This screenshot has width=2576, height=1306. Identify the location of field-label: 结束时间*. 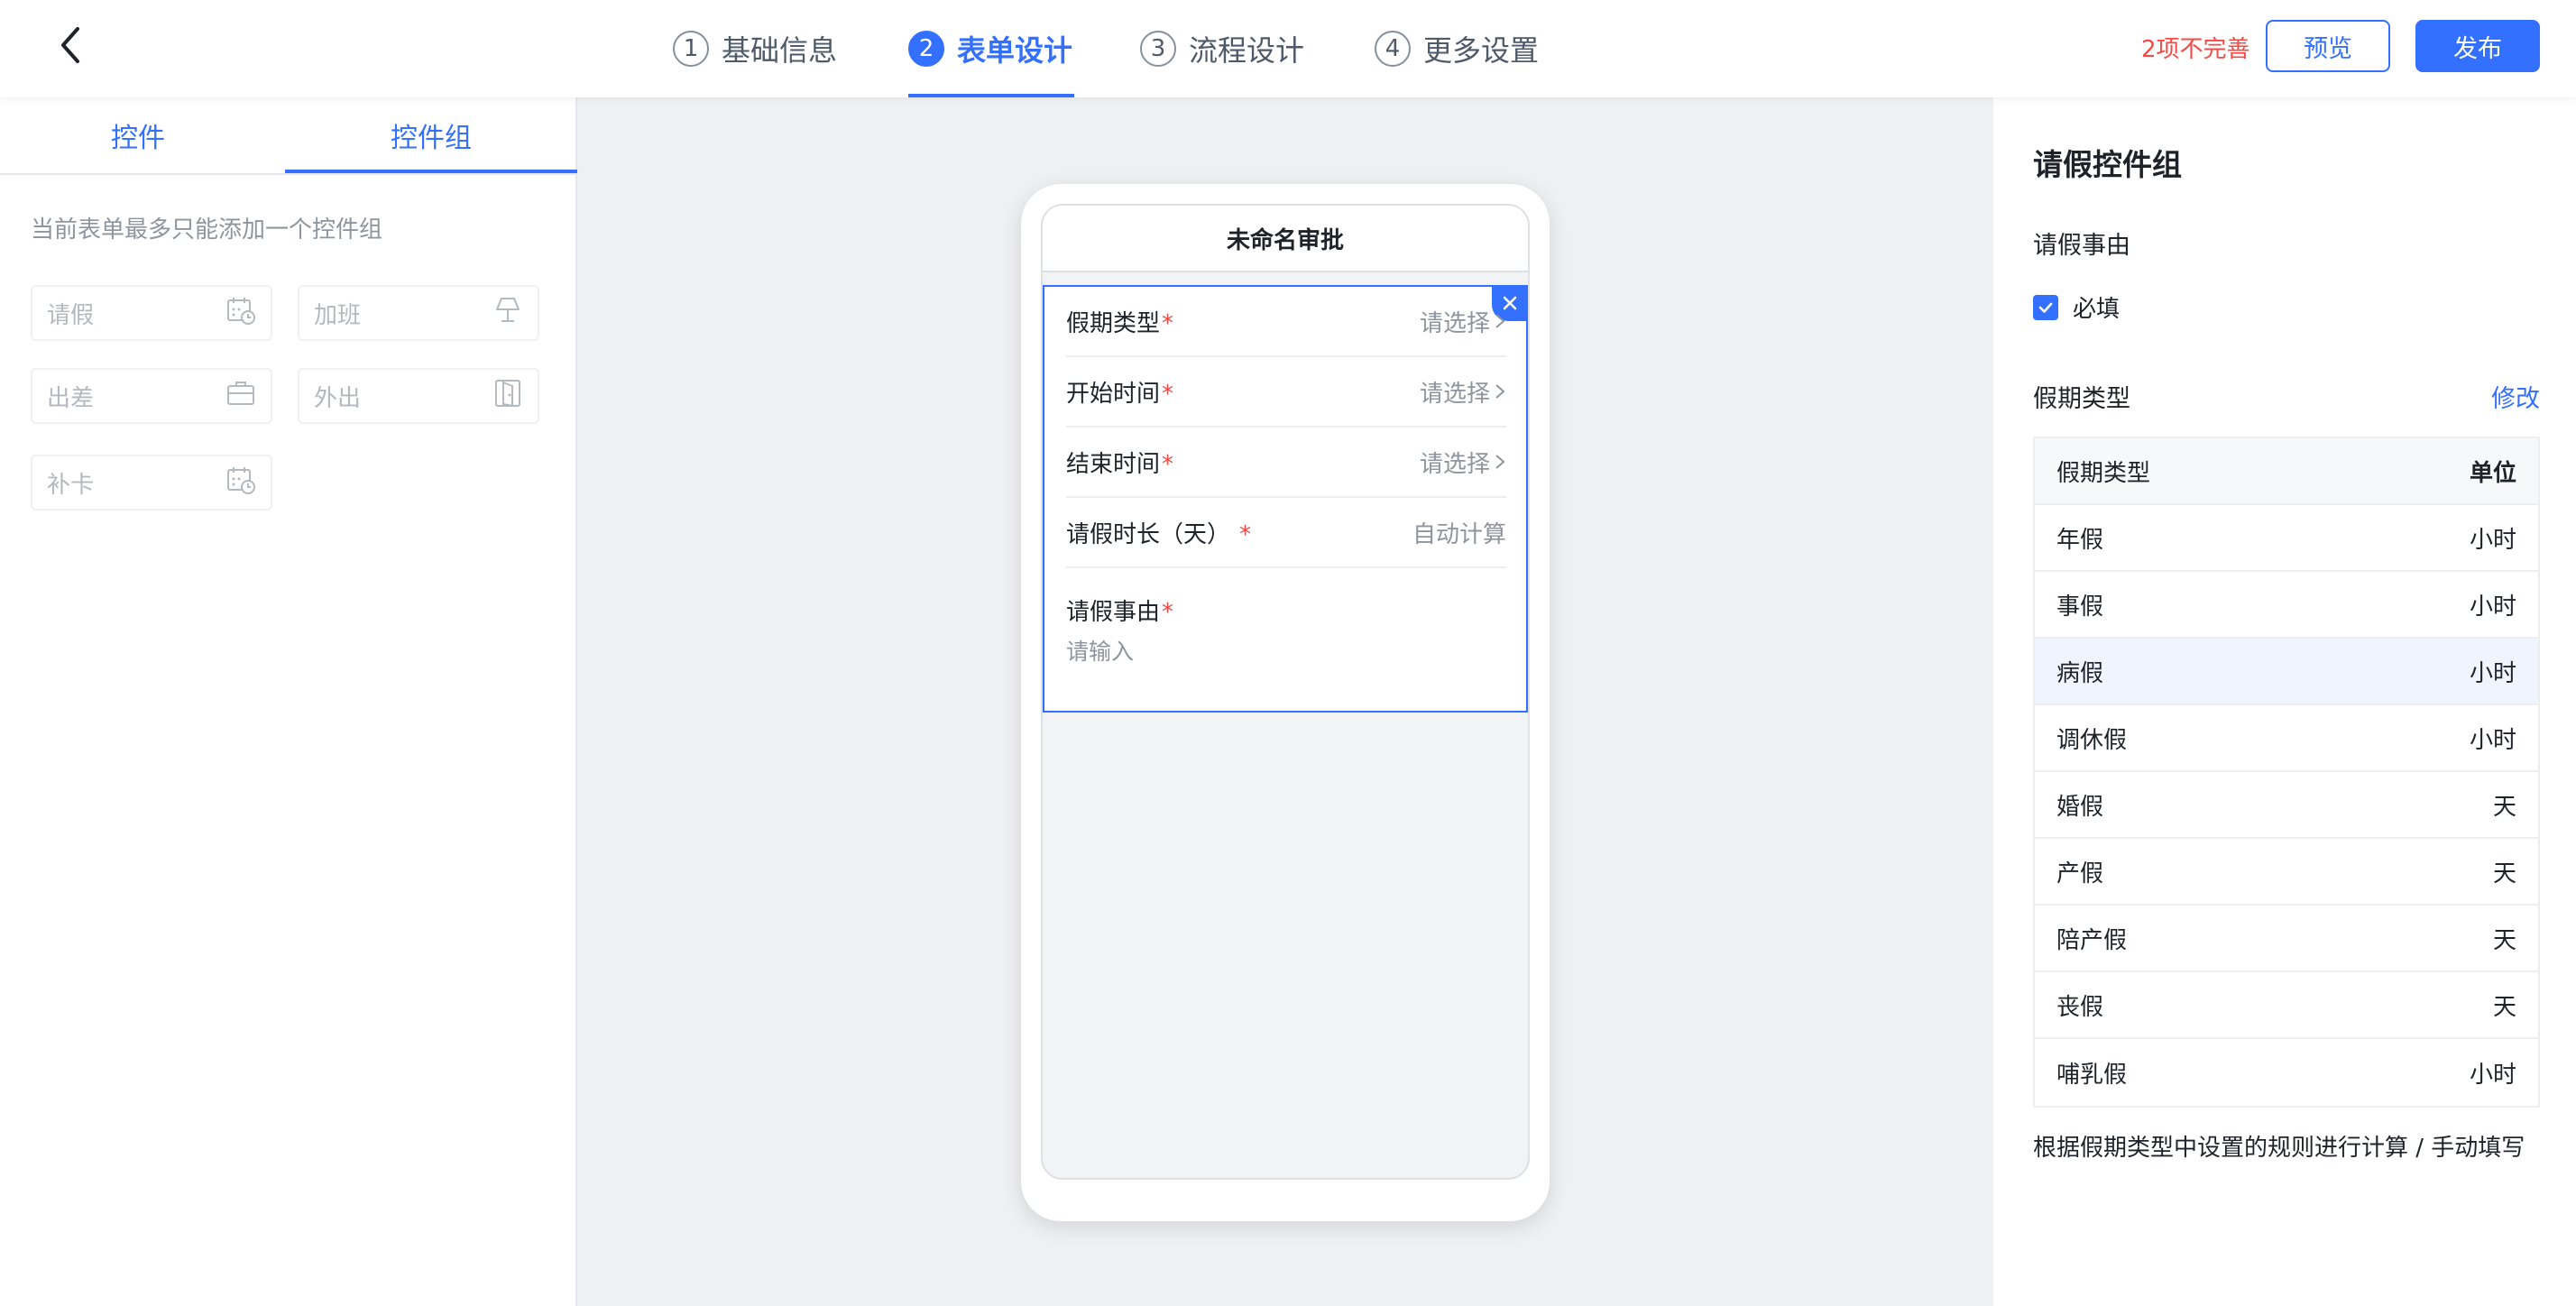
(1119, 462).